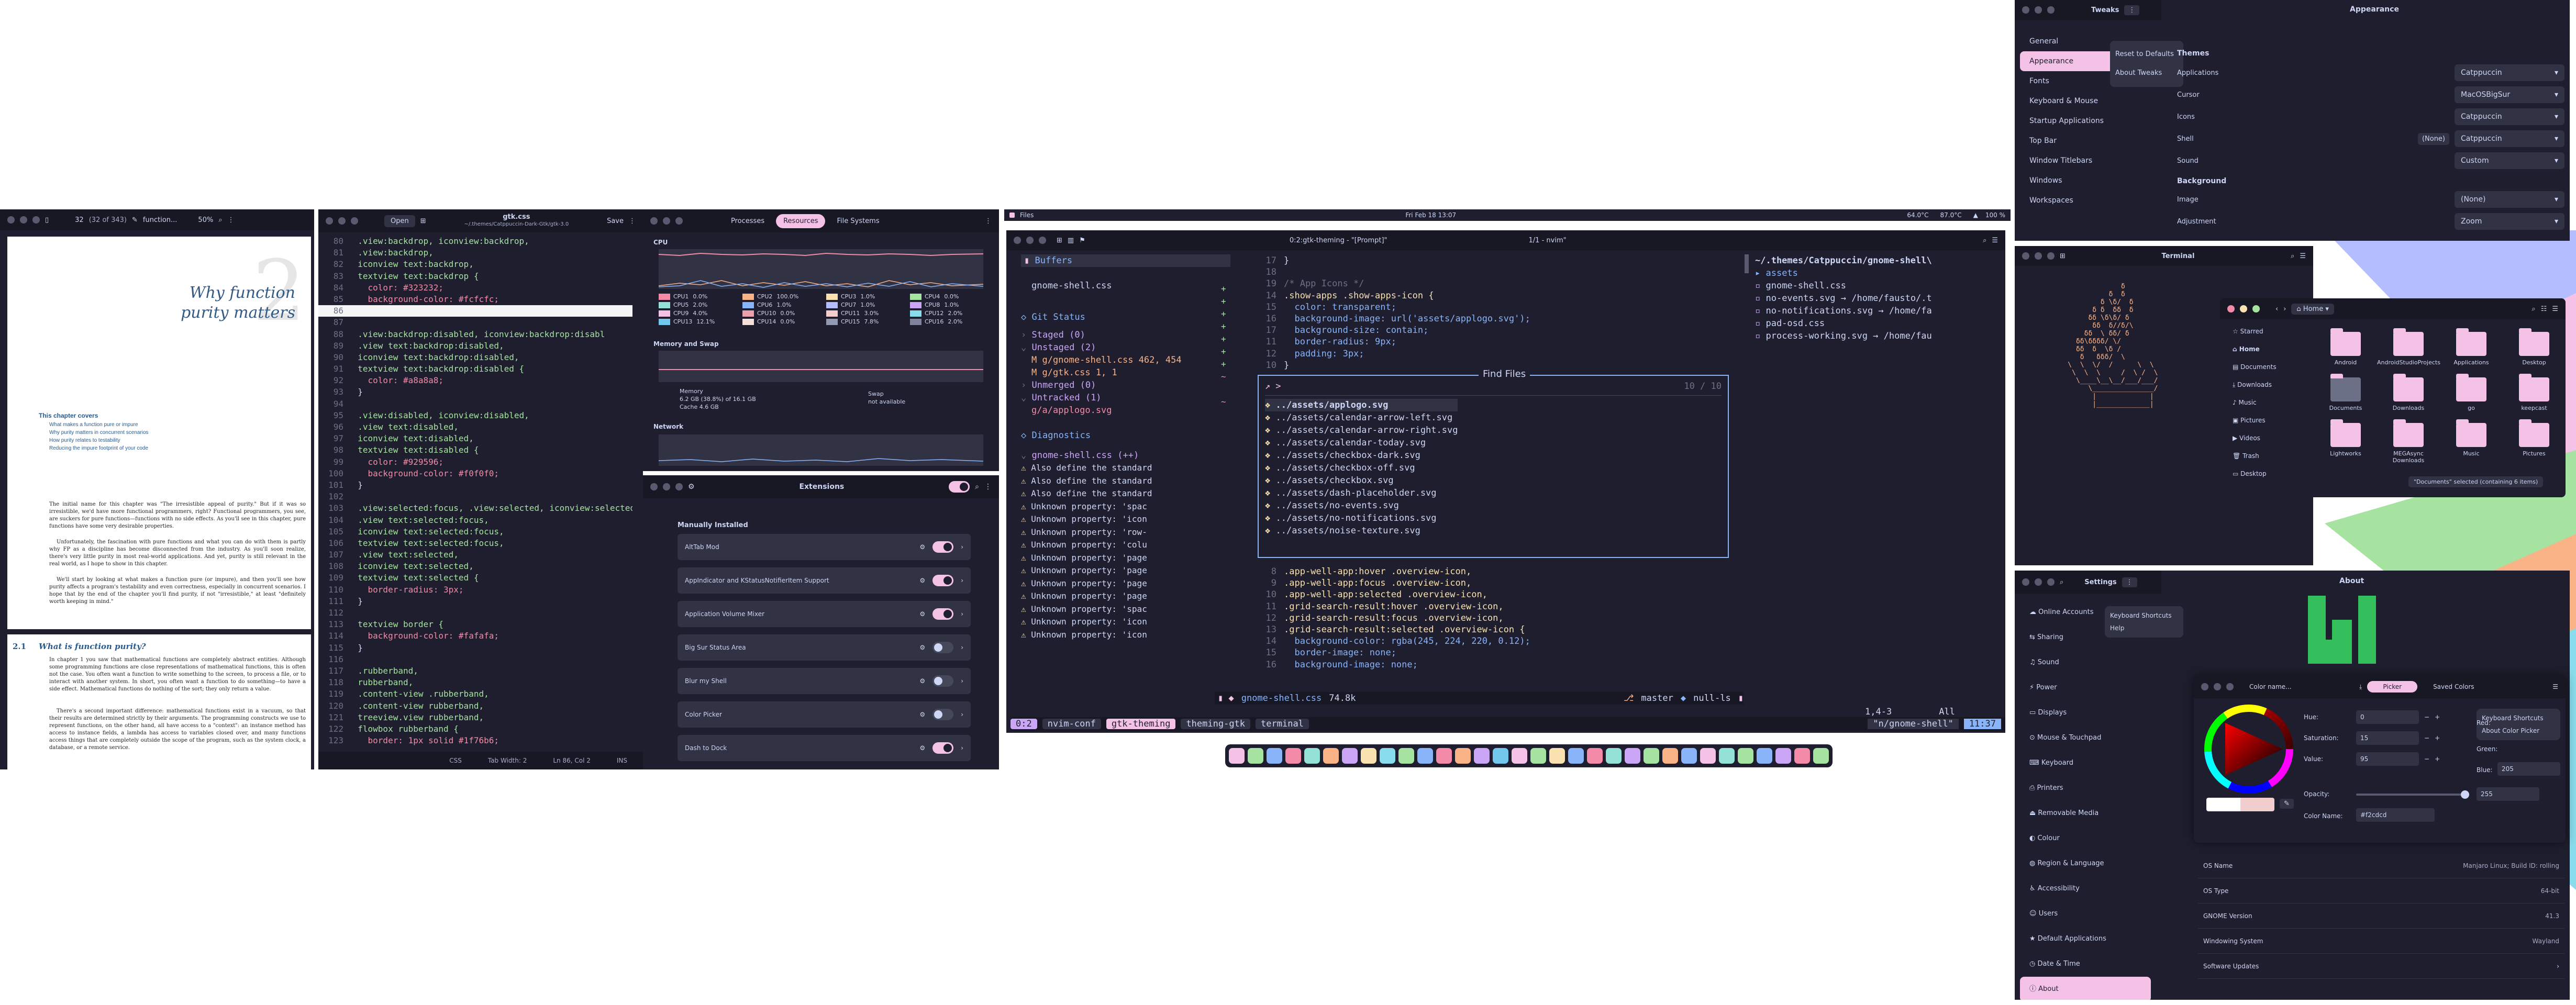  I want to click on tab-file-systems: File Systems, so click(858, 221).